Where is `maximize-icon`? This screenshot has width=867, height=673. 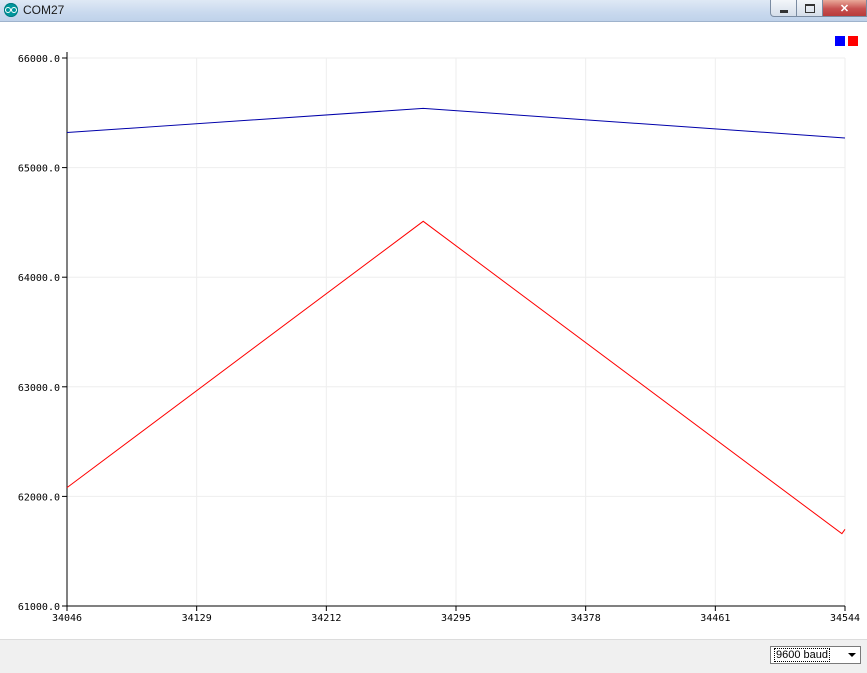 maximize-icon is located at coordinates (809, 8).